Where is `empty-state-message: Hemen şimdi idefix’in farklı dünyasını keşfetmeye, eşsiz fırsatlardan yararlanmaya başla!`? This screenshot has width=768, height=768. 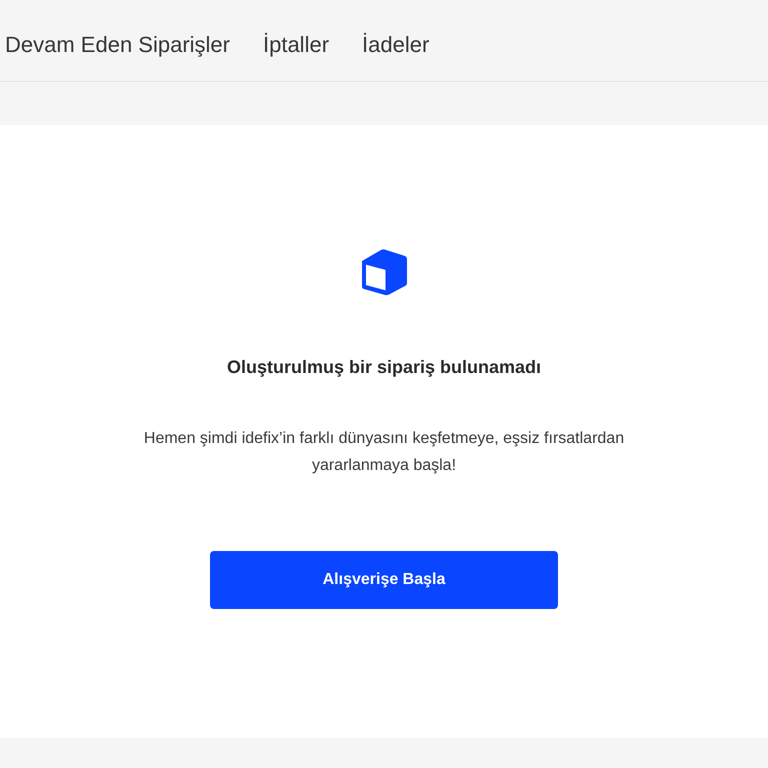
empty-state-message: Hemen şimdi idefix’in farklı dünyasını keşfetmeye, eşsiz fırsatlardan yararlanmaya başla! is located at coordinates (384, 452).